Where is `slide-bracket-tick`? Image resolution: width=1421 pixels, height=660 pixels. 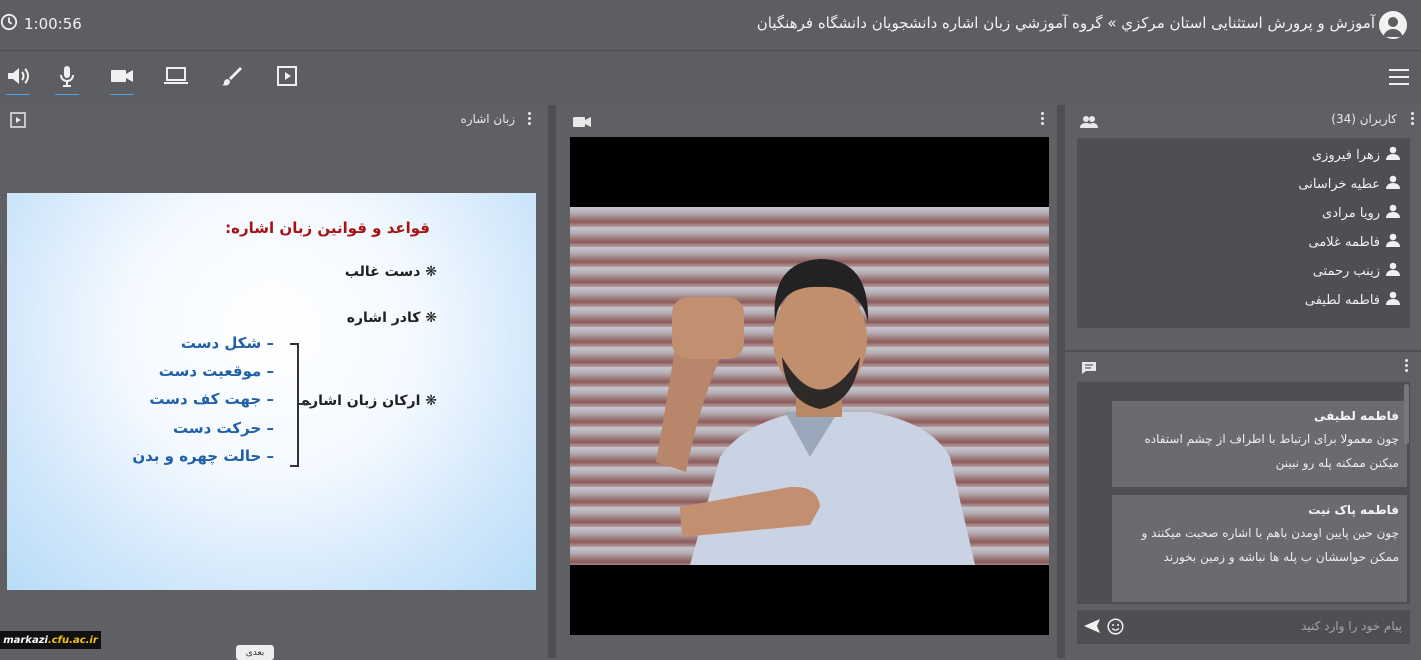
slide-bracket-tick is located at coordinates (305, 404).